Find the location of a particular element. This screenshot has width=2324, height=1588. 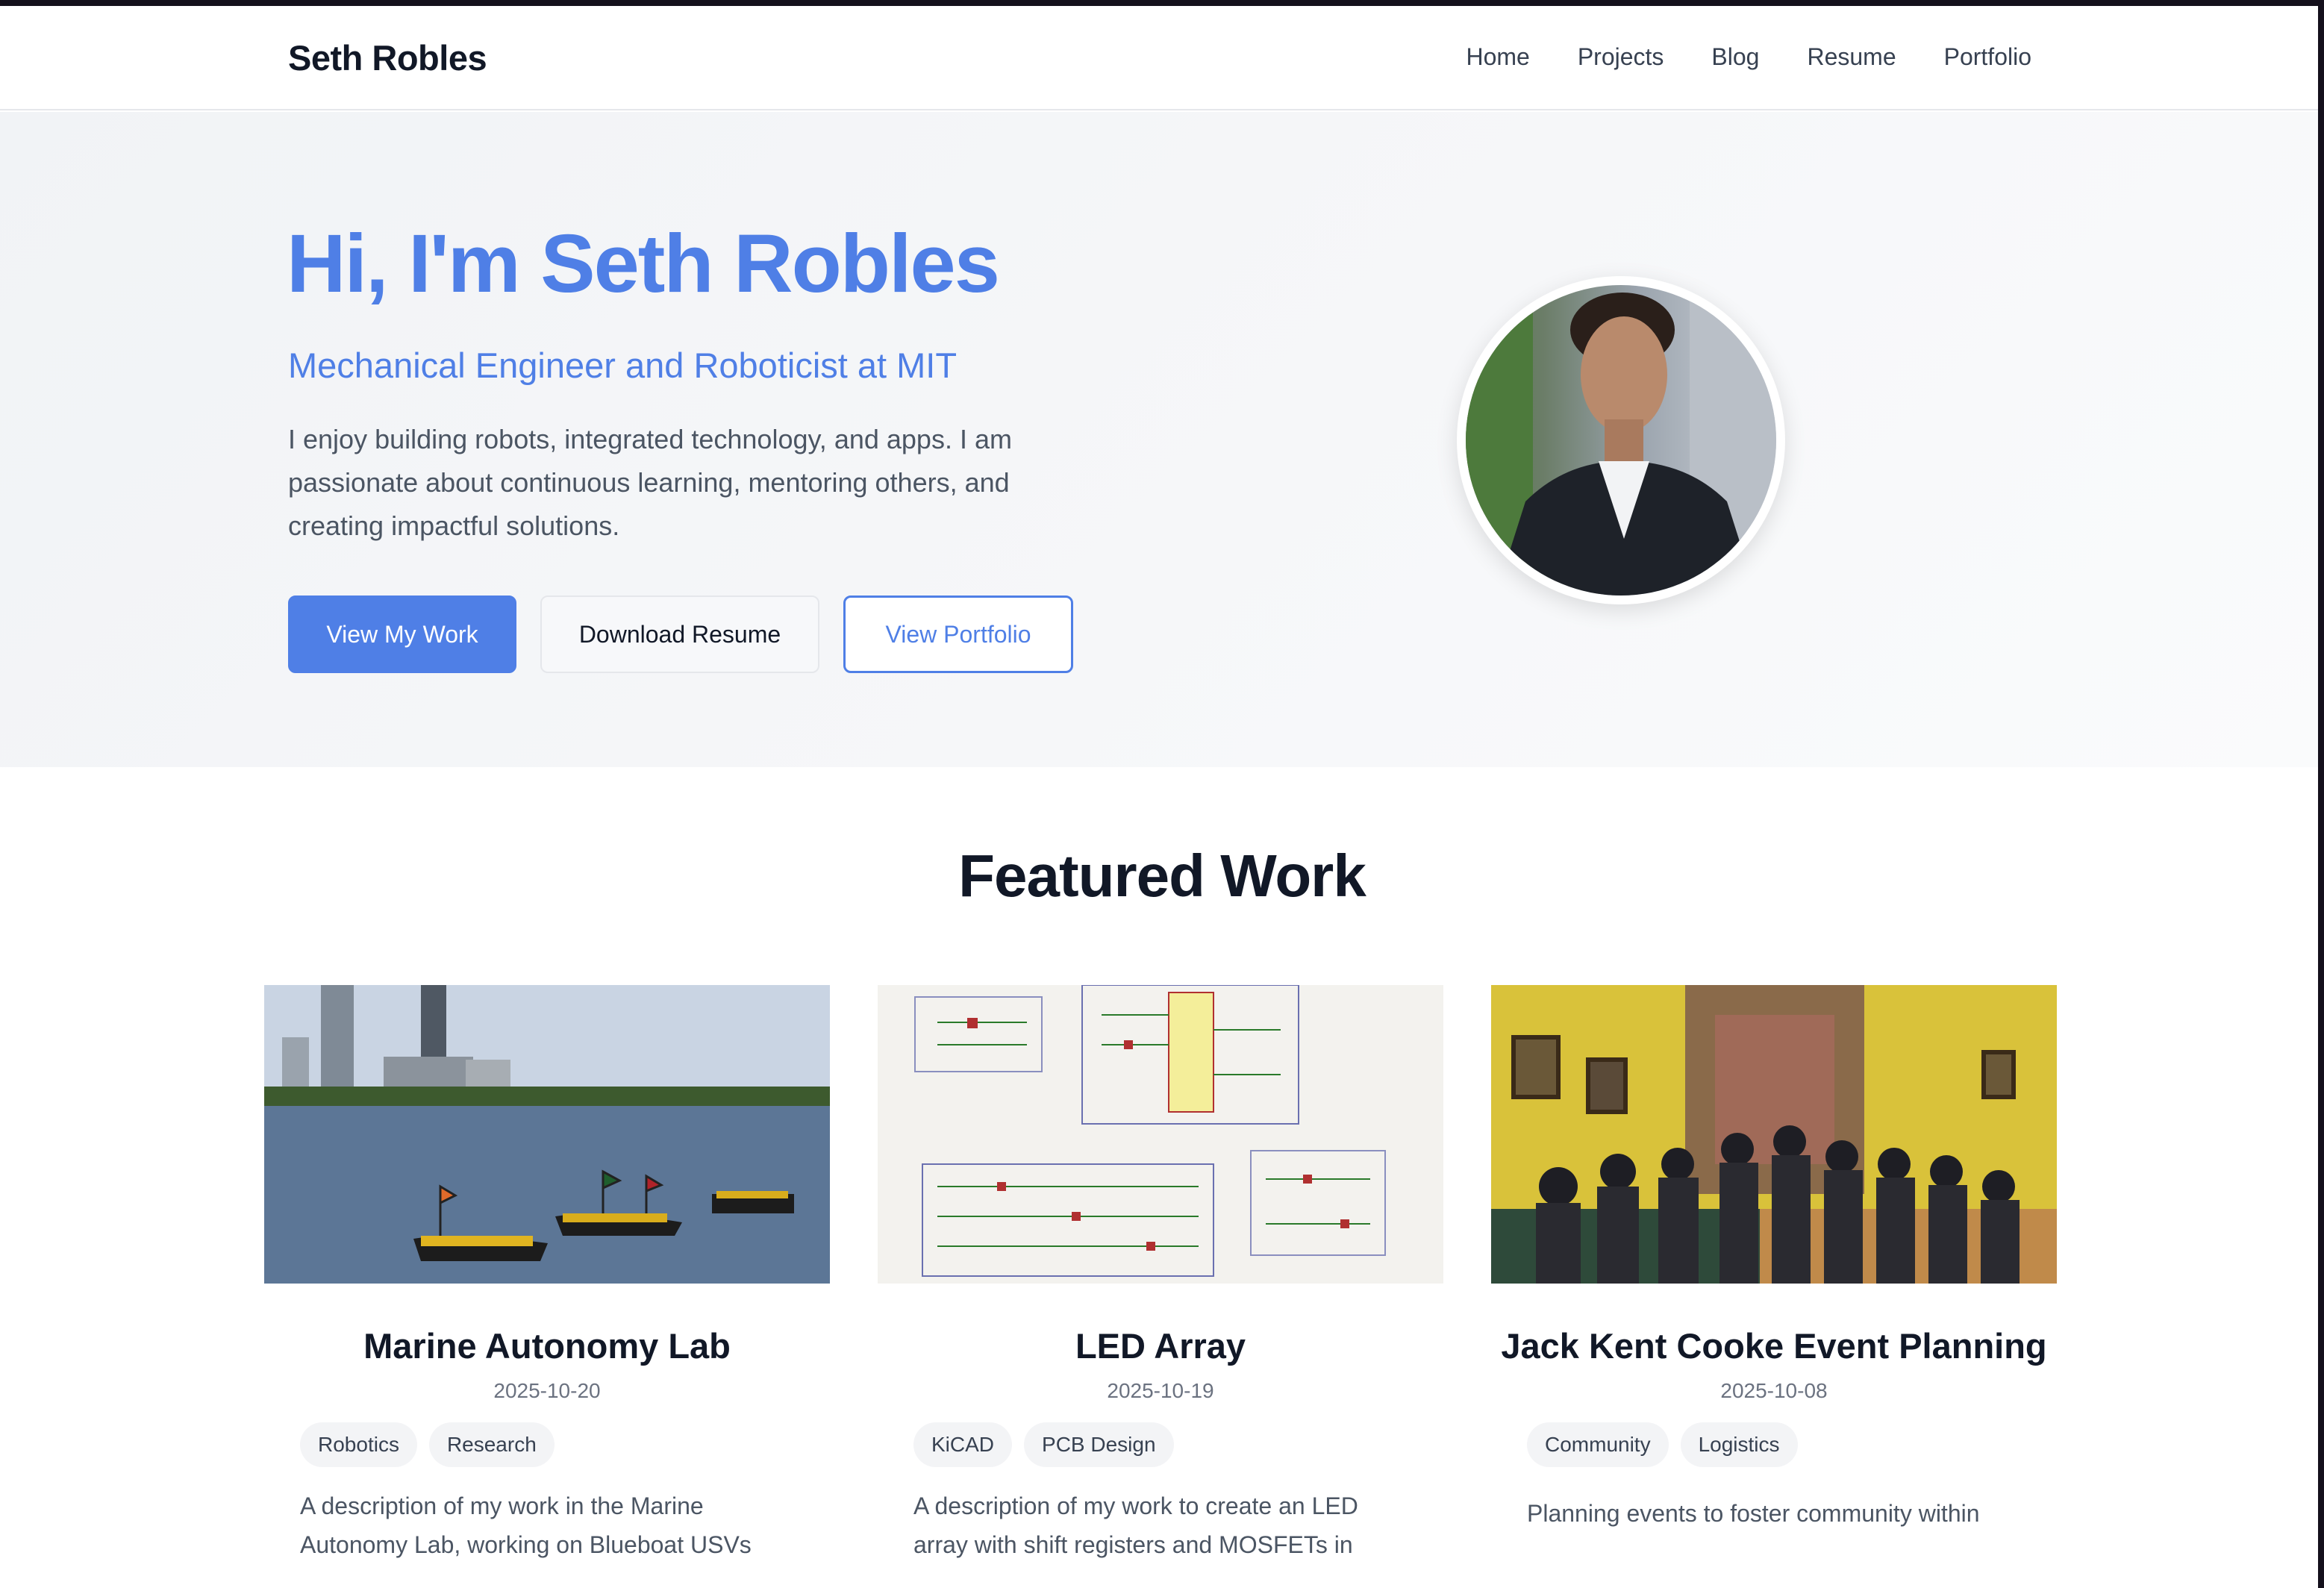

profile-avatar is located at coordinates (1621, 440).